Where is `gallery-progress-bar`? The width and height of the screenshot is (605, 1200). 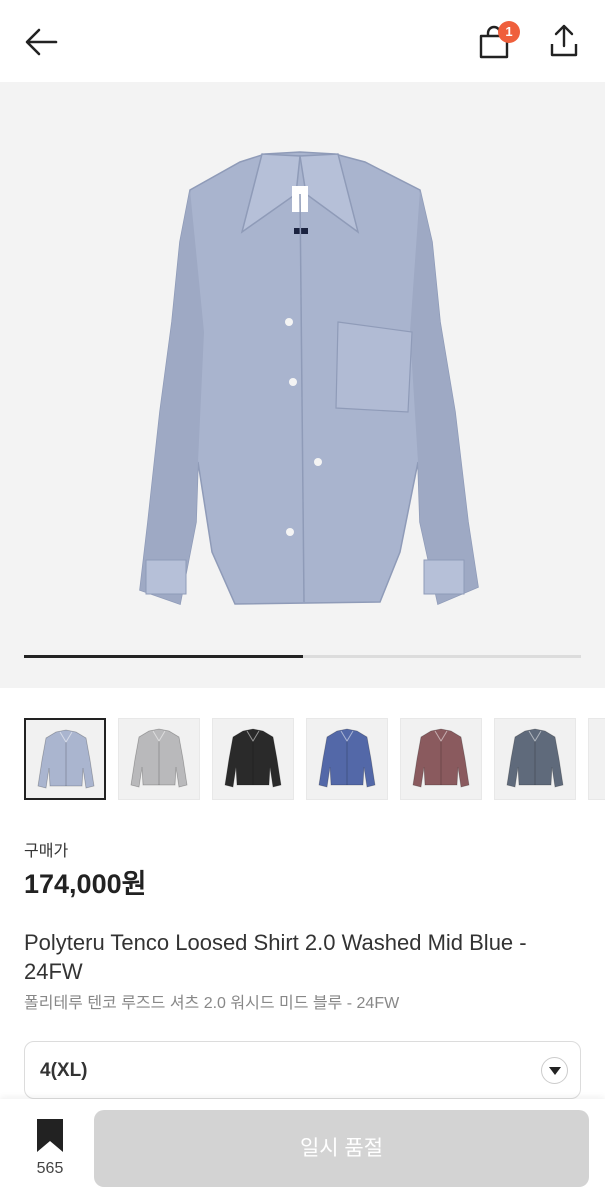 gallery-progress-bar is located at coordinates (302, 656).